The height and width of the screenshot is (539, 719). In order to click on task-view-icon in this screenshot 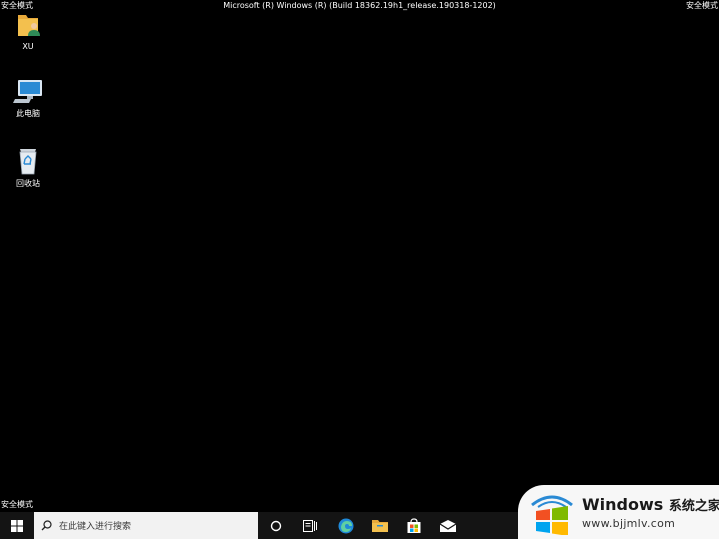, I will do `click(310, 525)`.